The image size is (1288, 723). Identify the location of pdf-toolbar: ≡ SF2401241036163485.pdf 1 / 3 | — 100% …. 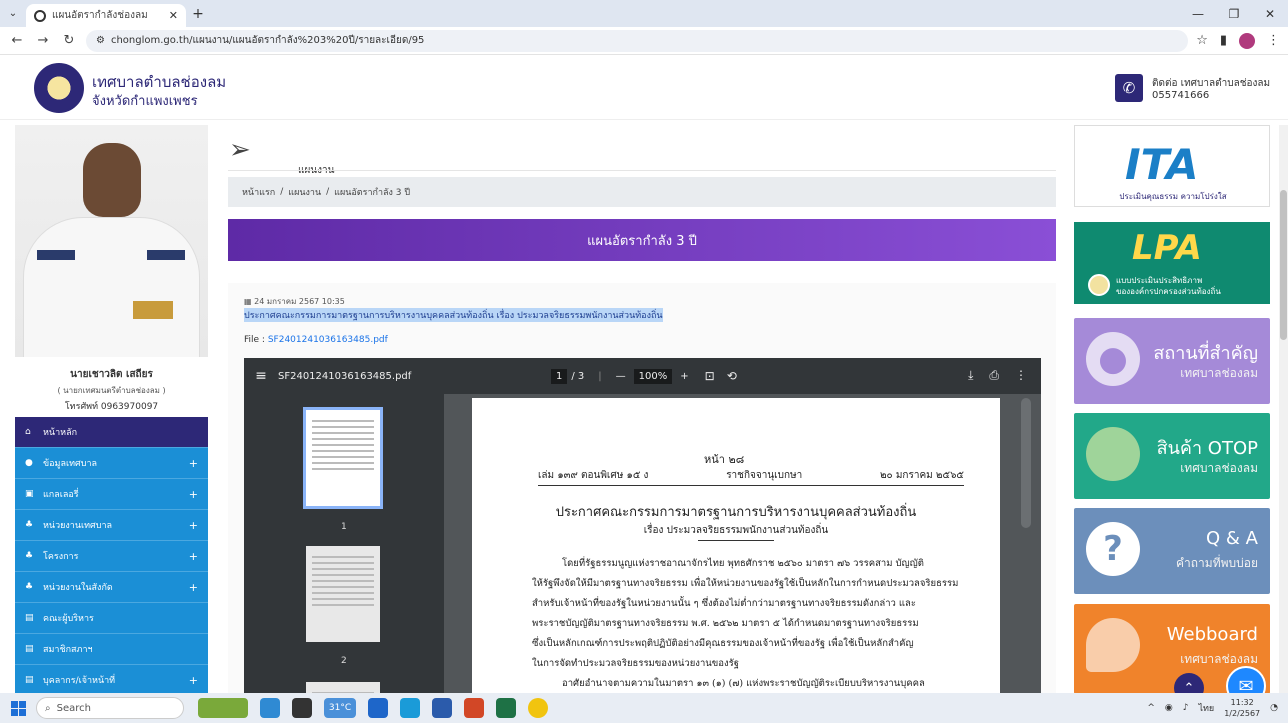
(642, 376).